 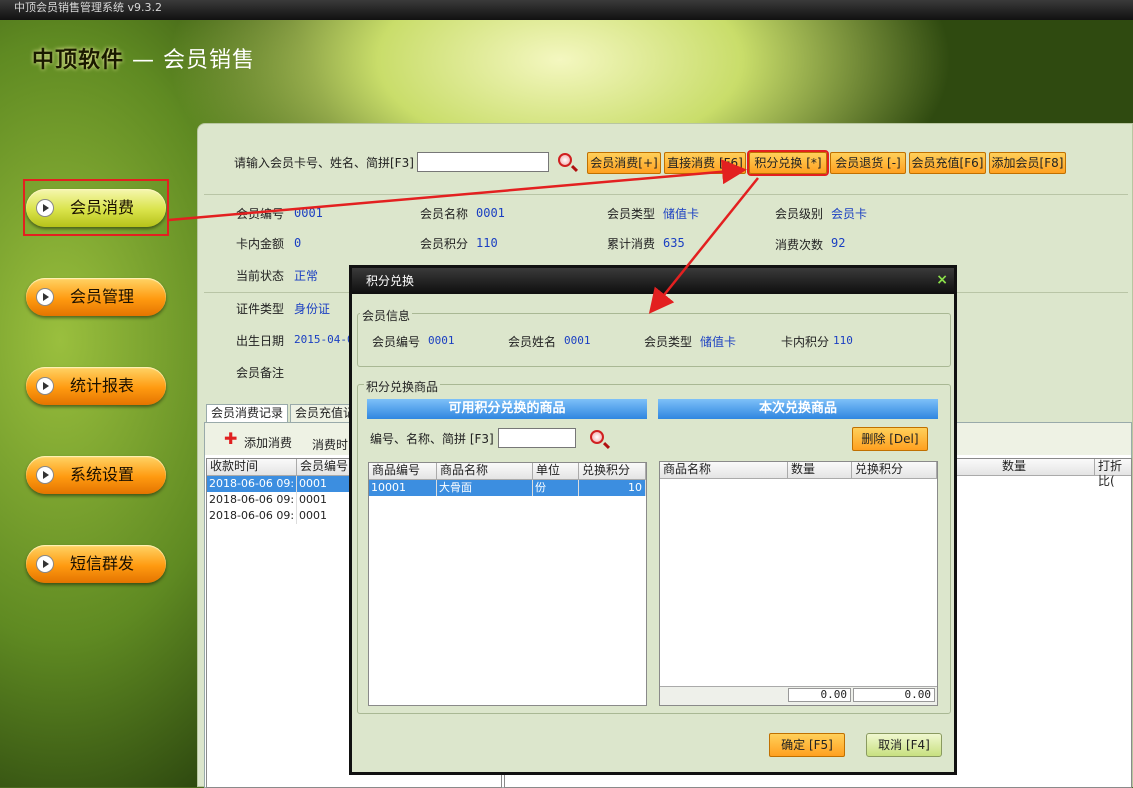 I want to click on table-header: 商品编号 商品名称 单位 兑换积分, so click(x=507, y=471).